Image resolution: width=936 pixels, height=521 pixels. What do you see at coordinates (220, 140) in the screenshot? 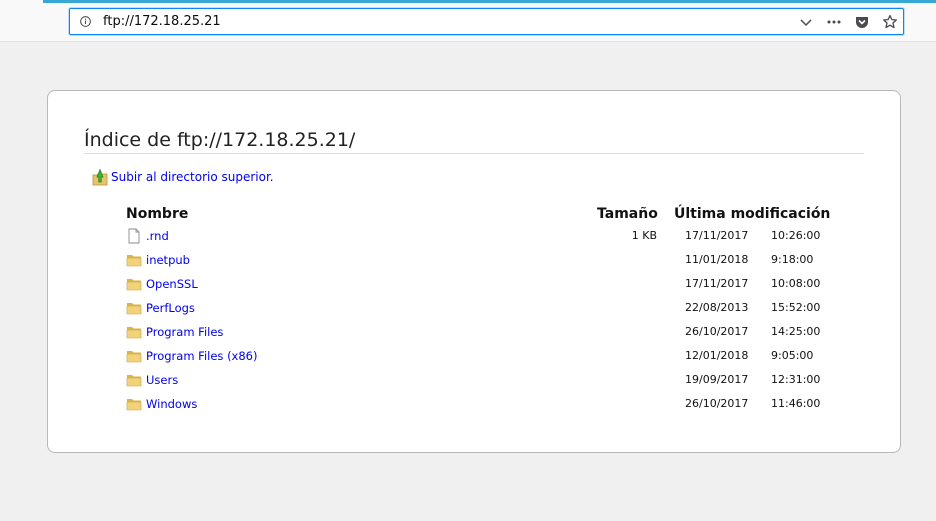
I see `page-title: Índice de ftp://172.18.25.21/` at bounding box center [220, 140].